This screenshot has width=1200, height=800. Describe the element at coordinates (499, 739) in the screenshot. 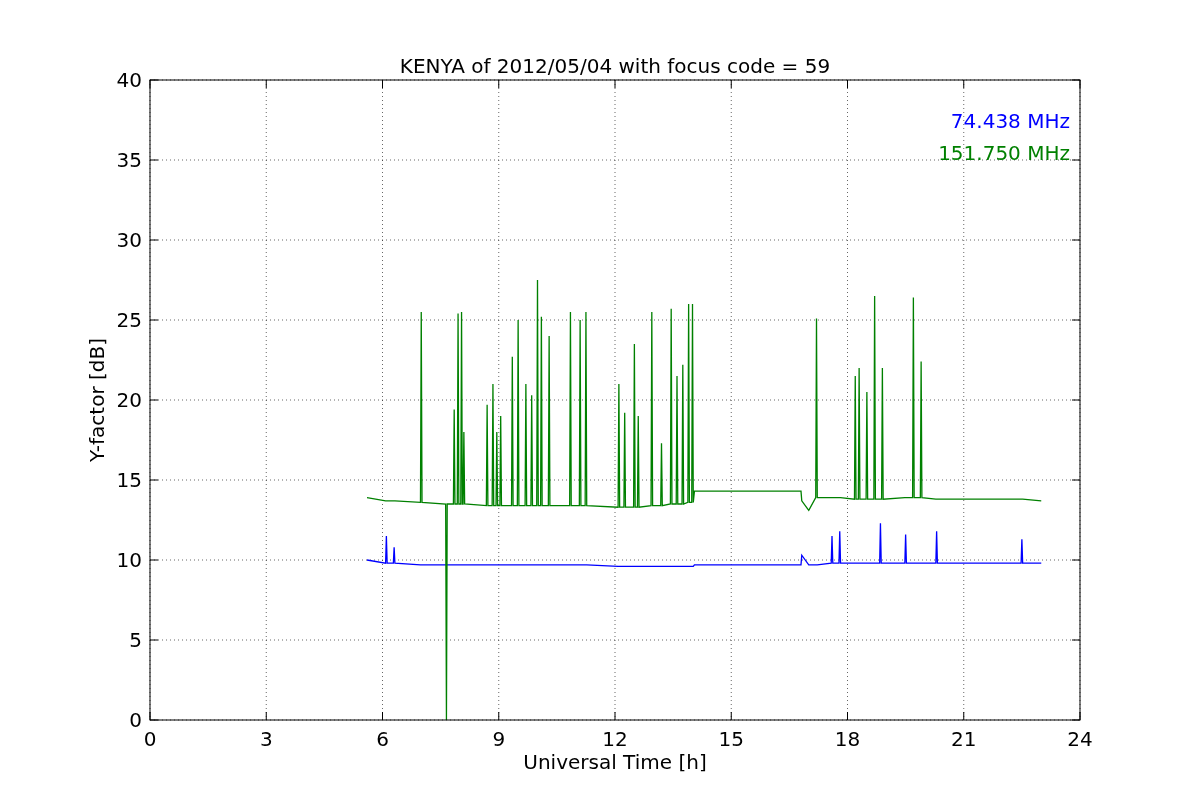

I see `x-tick-label: 9` at that location.